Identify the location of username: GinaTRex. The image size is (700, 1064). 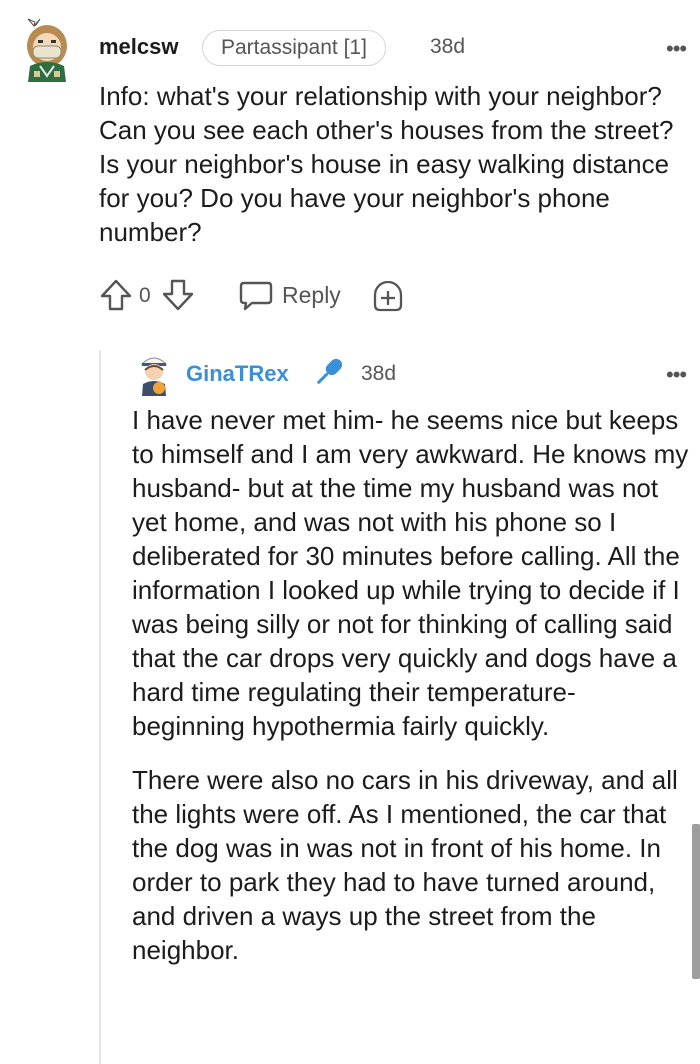
(237, 374).